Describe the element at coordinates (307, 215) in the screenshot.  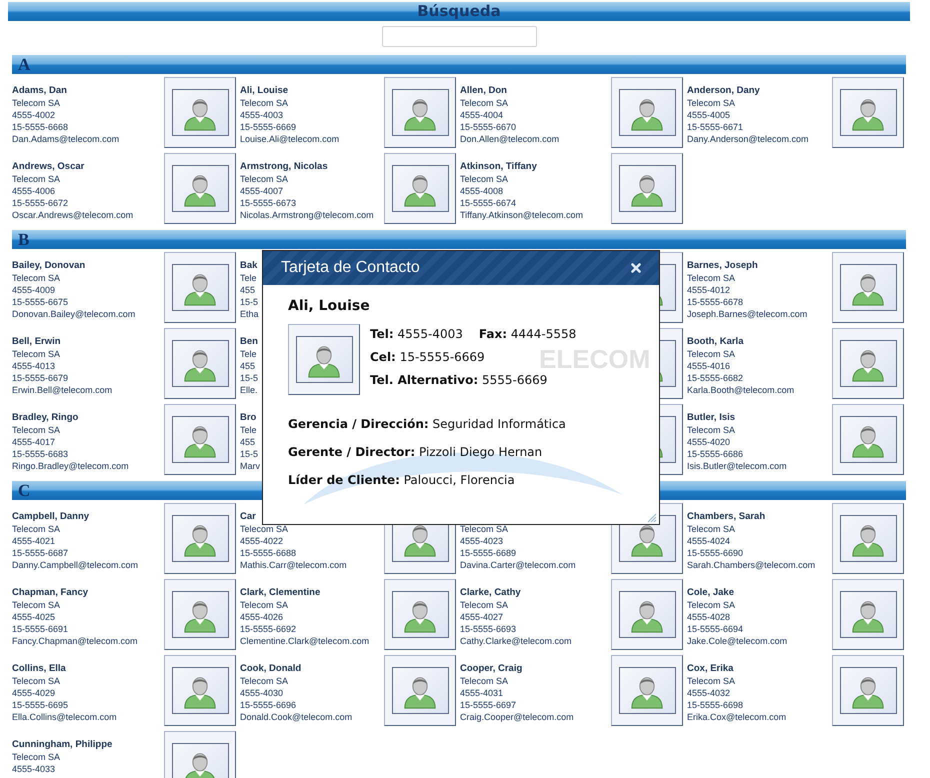
I see `email-text: Nicolas.Armstrong@telecom.com` at that location.